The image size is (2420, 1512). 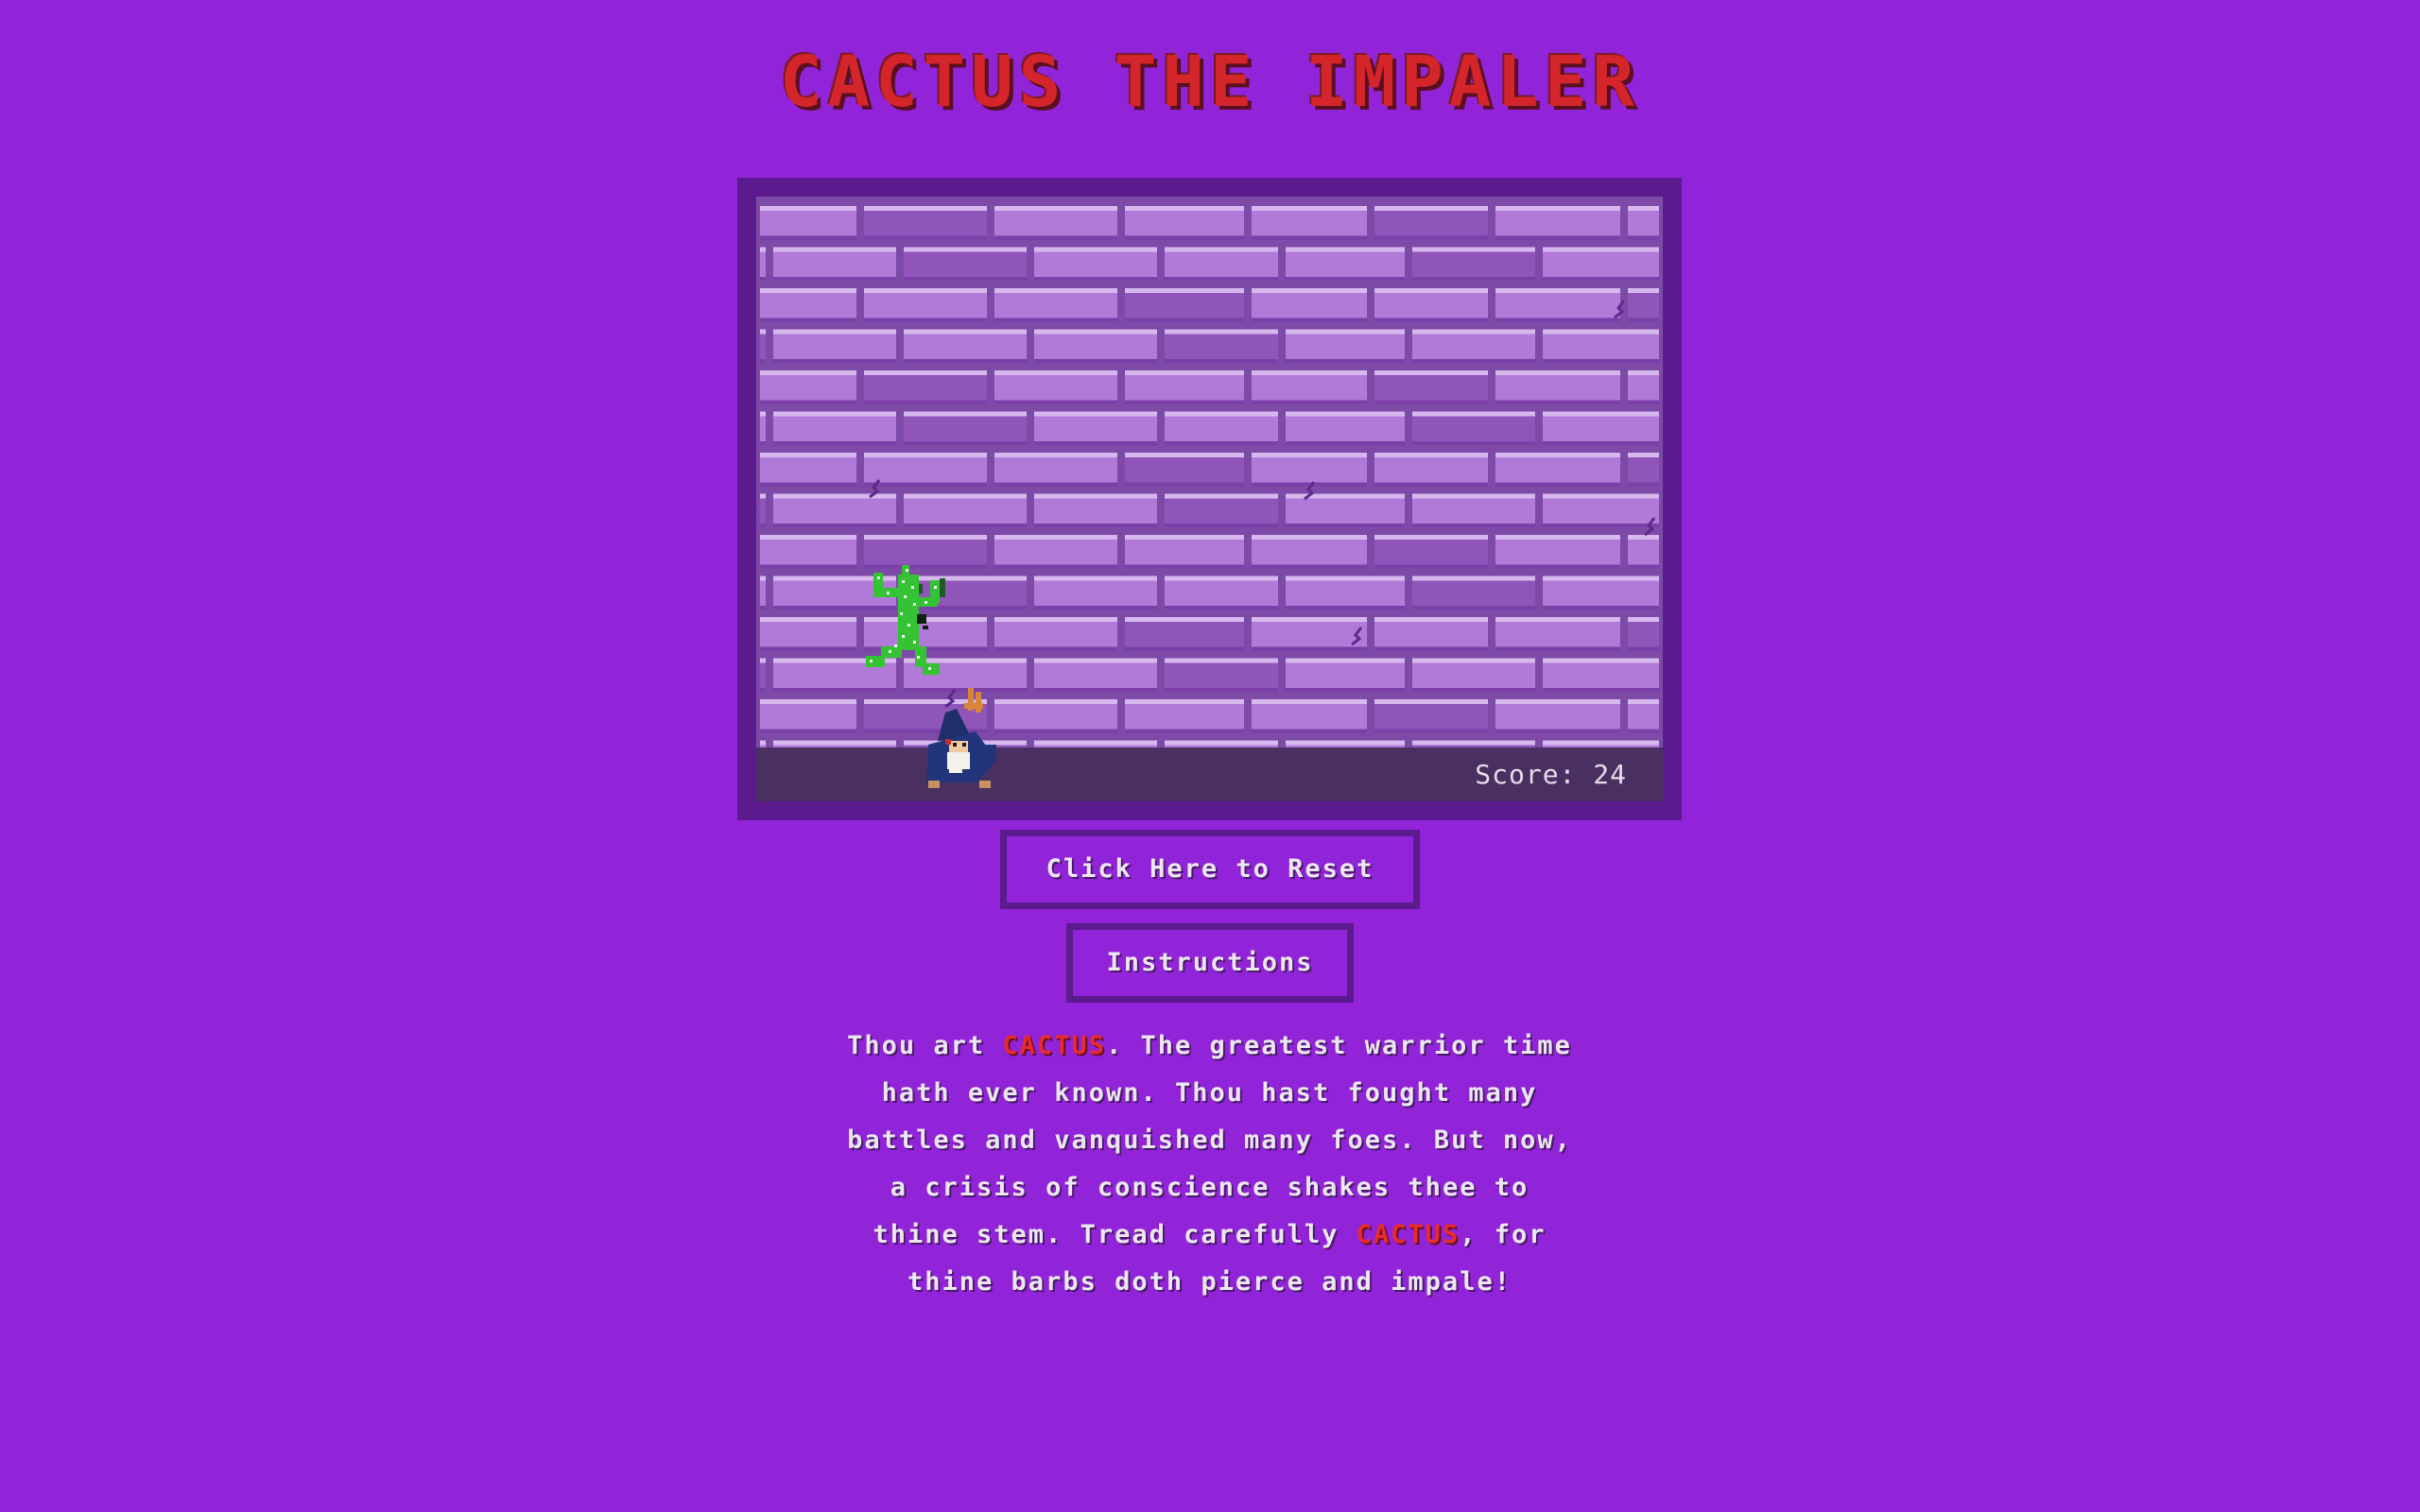 I want to click on game-canvas: Score: 24, so click(x=1210, y=499).